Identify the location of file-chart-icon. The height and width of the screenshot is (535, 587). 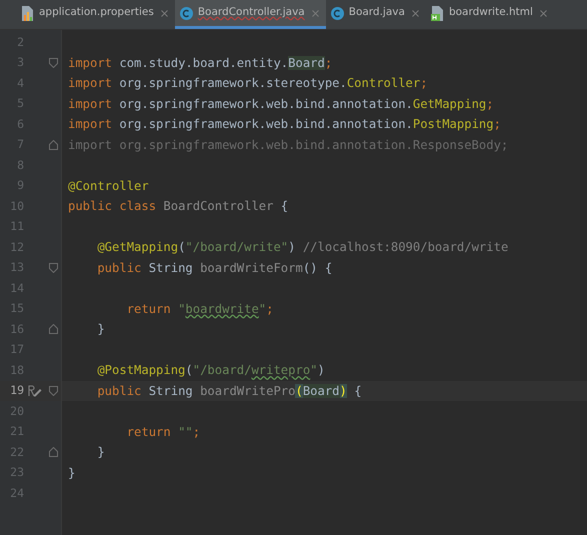
(27, 13).